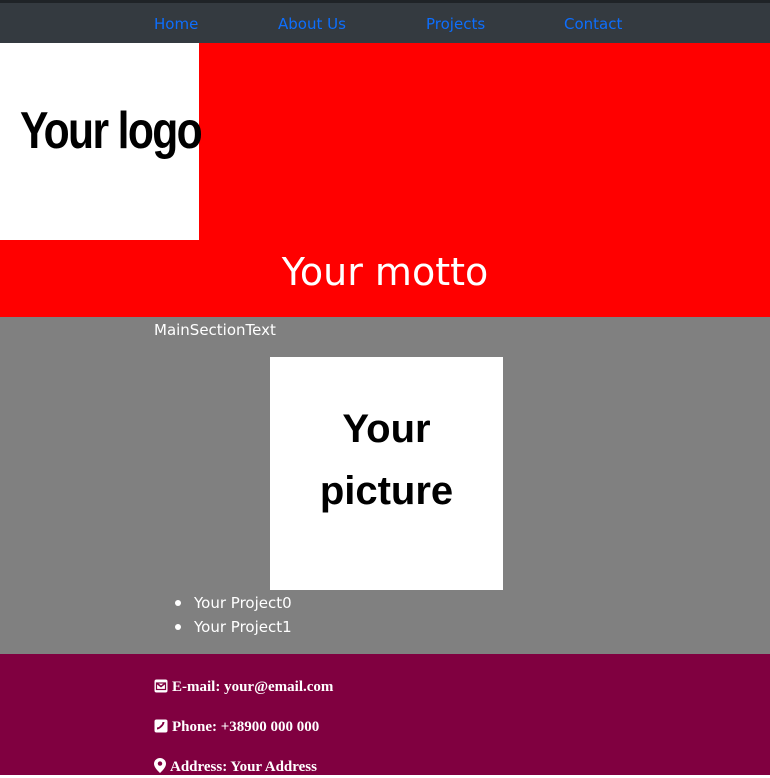 Image resolution: width=770 pixels, height=778 pixels. I want to click on nav-projects-link: Projects, so click(455, 24).